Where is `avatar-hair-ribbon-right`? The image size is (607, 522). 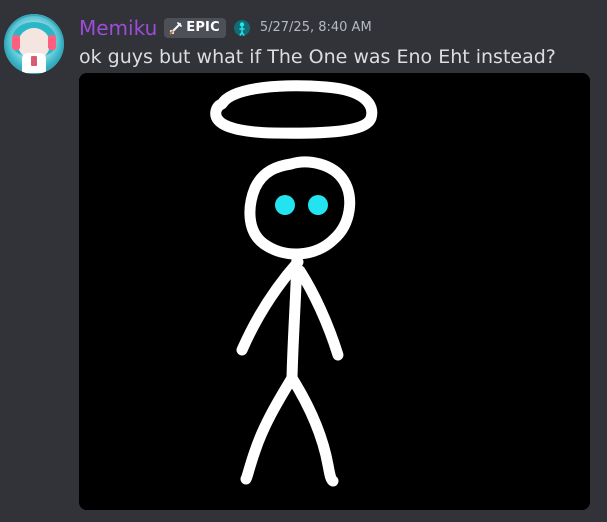 avatar-hair-ribbon-right is located at coordinates (52, 42).